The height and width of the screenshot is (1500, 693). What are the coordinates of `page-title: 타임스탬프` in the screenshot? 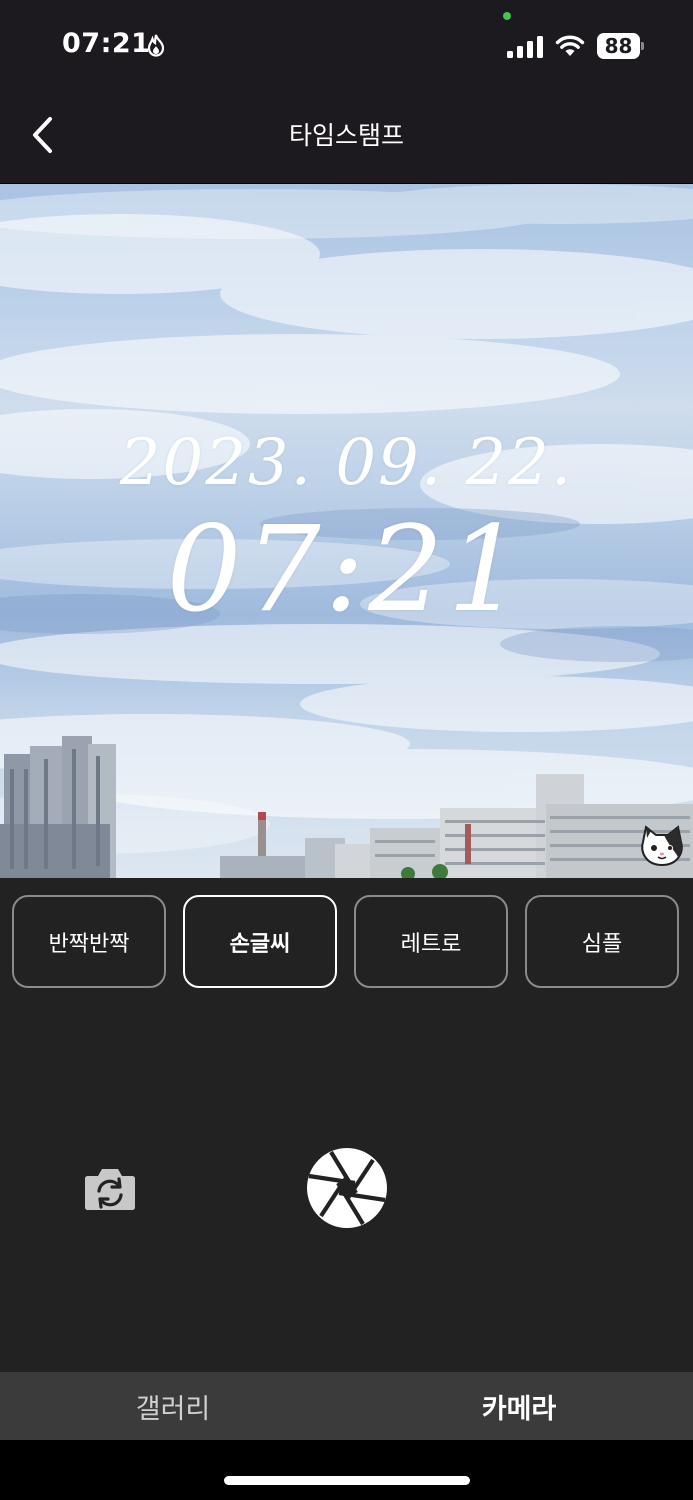 It's located at (346, 135).